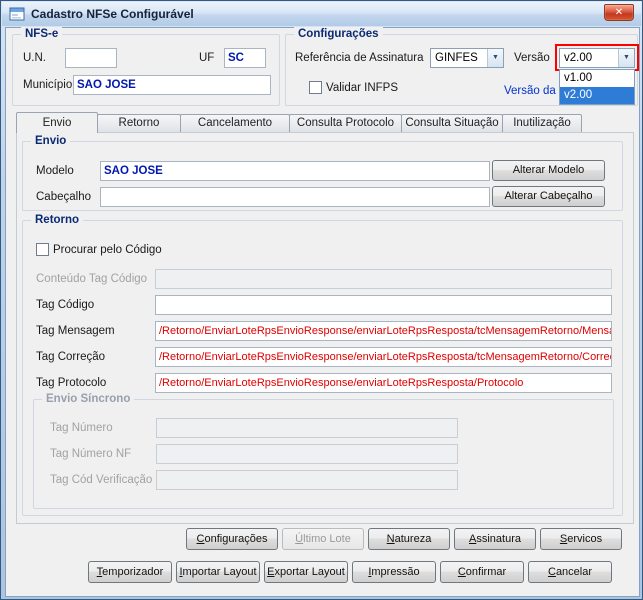 The image size is (643, 600). Describe the element at coordinates (548, 196) in the screenshot. I see `alterar-cabecalho-button: Alterar Cabeçalho` at that location.